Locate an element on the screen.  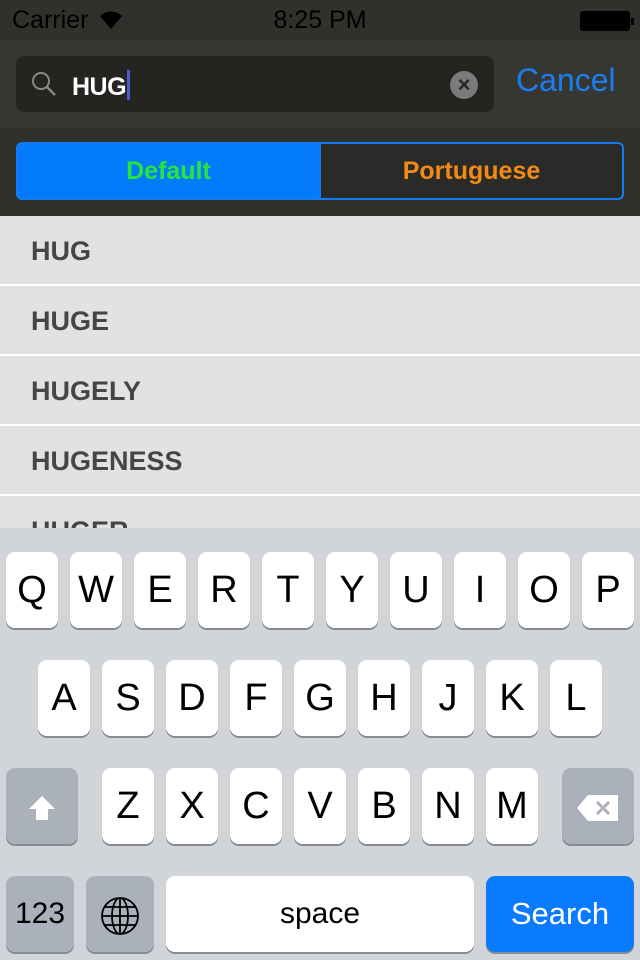
key-f: F is located at coordinates (256, 698).